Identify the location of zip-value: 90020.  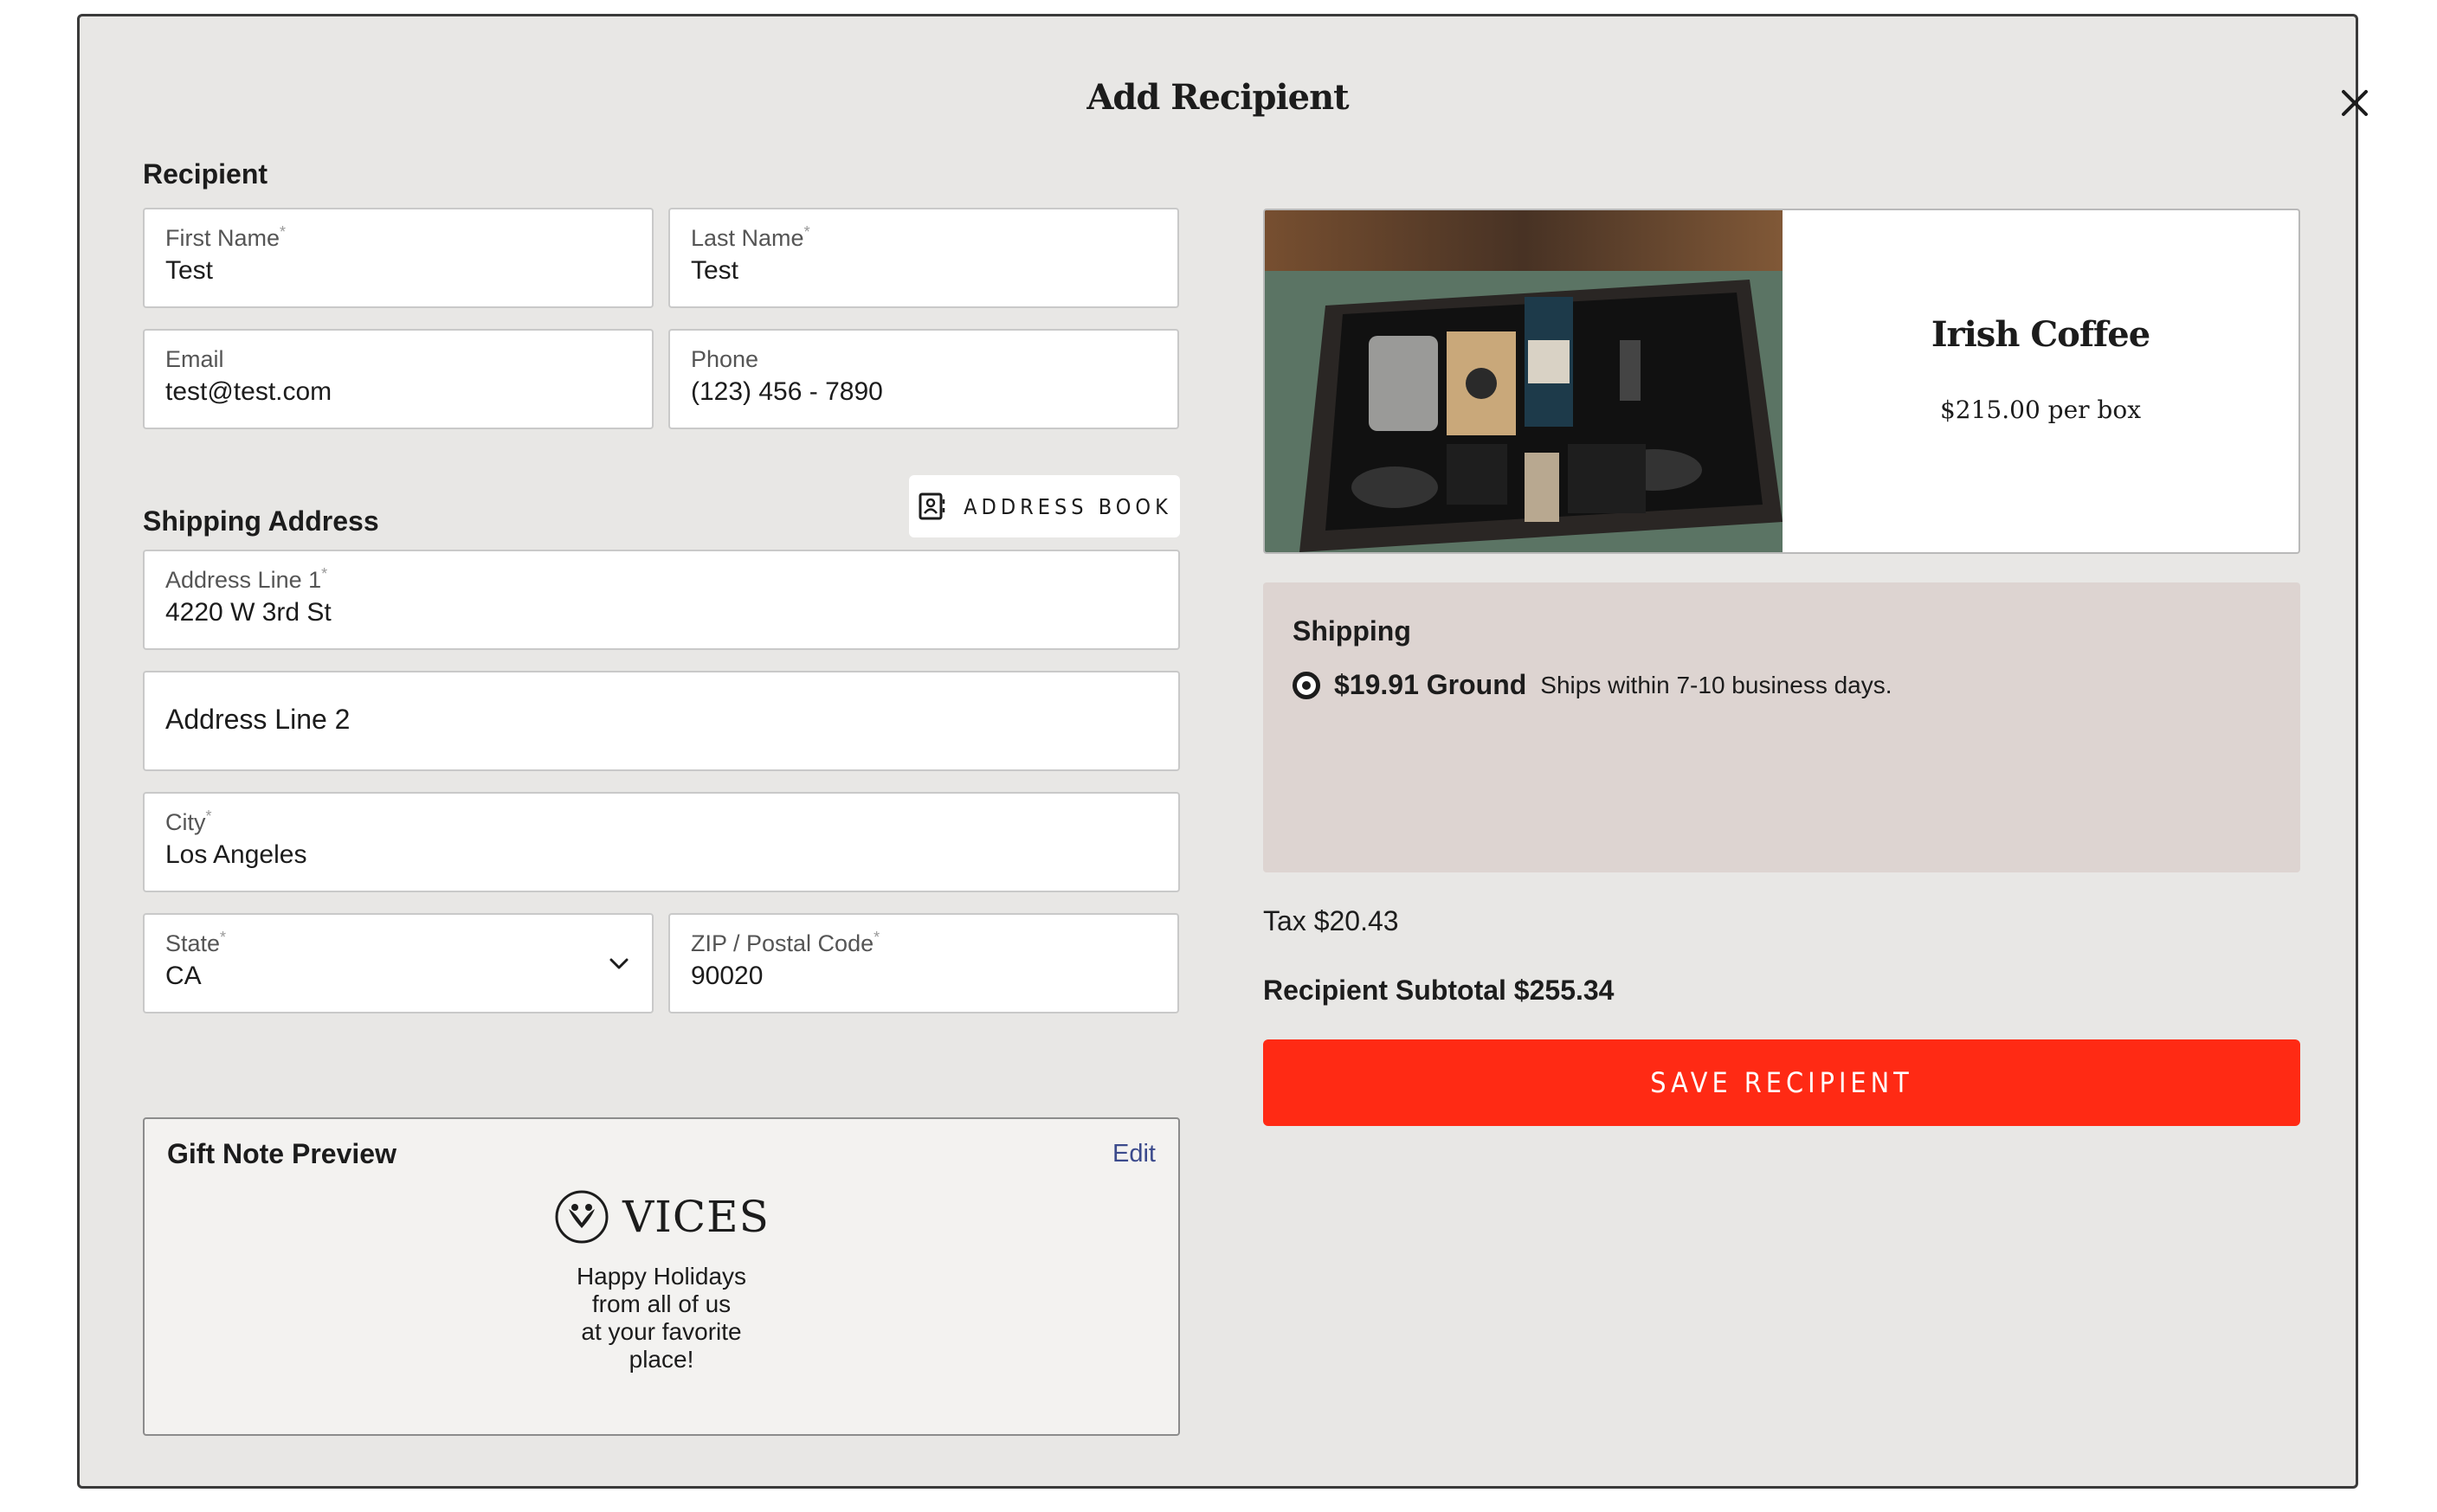
(727, 976).